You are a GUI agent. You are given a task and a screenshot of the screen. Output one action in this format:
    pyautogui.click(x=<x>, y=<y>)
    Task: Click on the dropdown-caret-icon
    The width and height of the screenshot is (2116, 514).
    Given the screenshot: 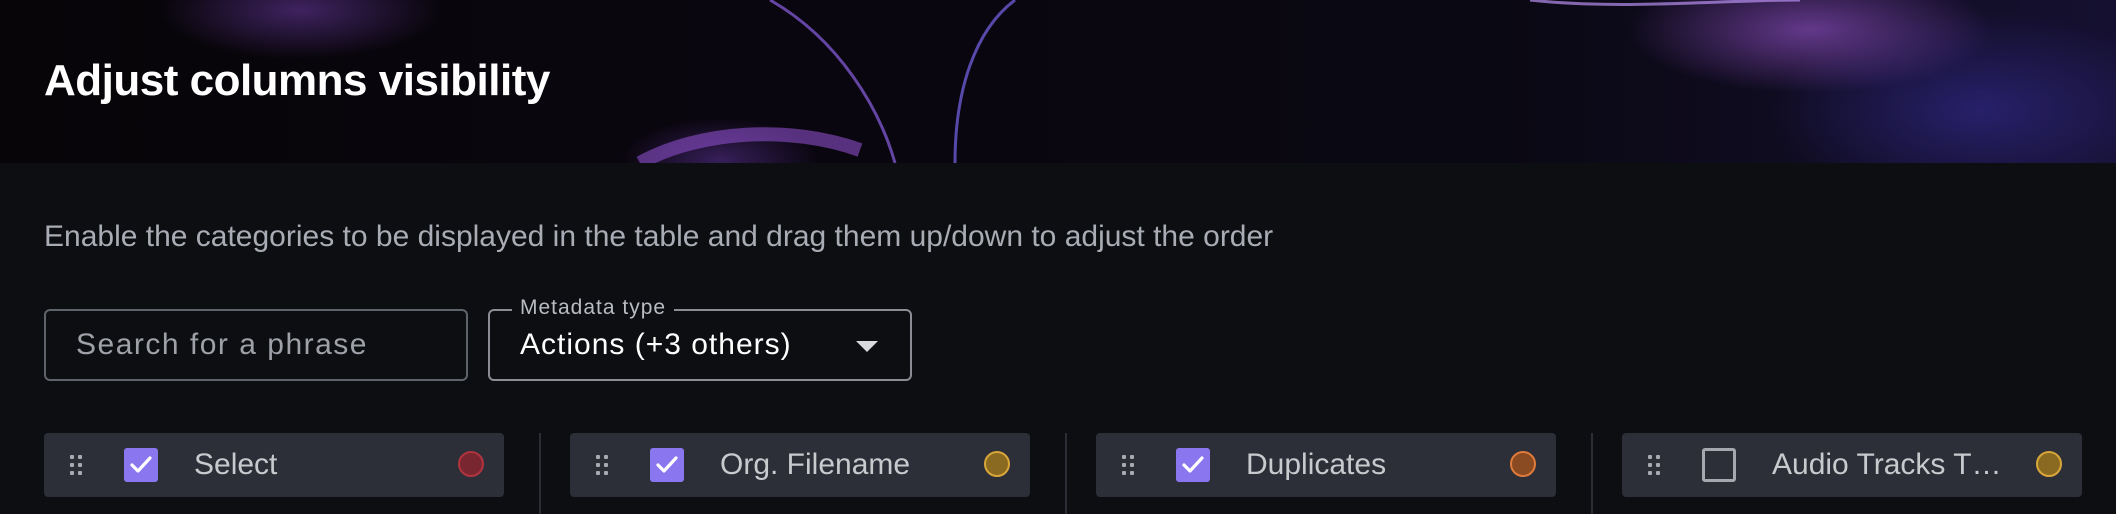 What is the action you would take?
    pyautogui.click(x=867, y=346)
    